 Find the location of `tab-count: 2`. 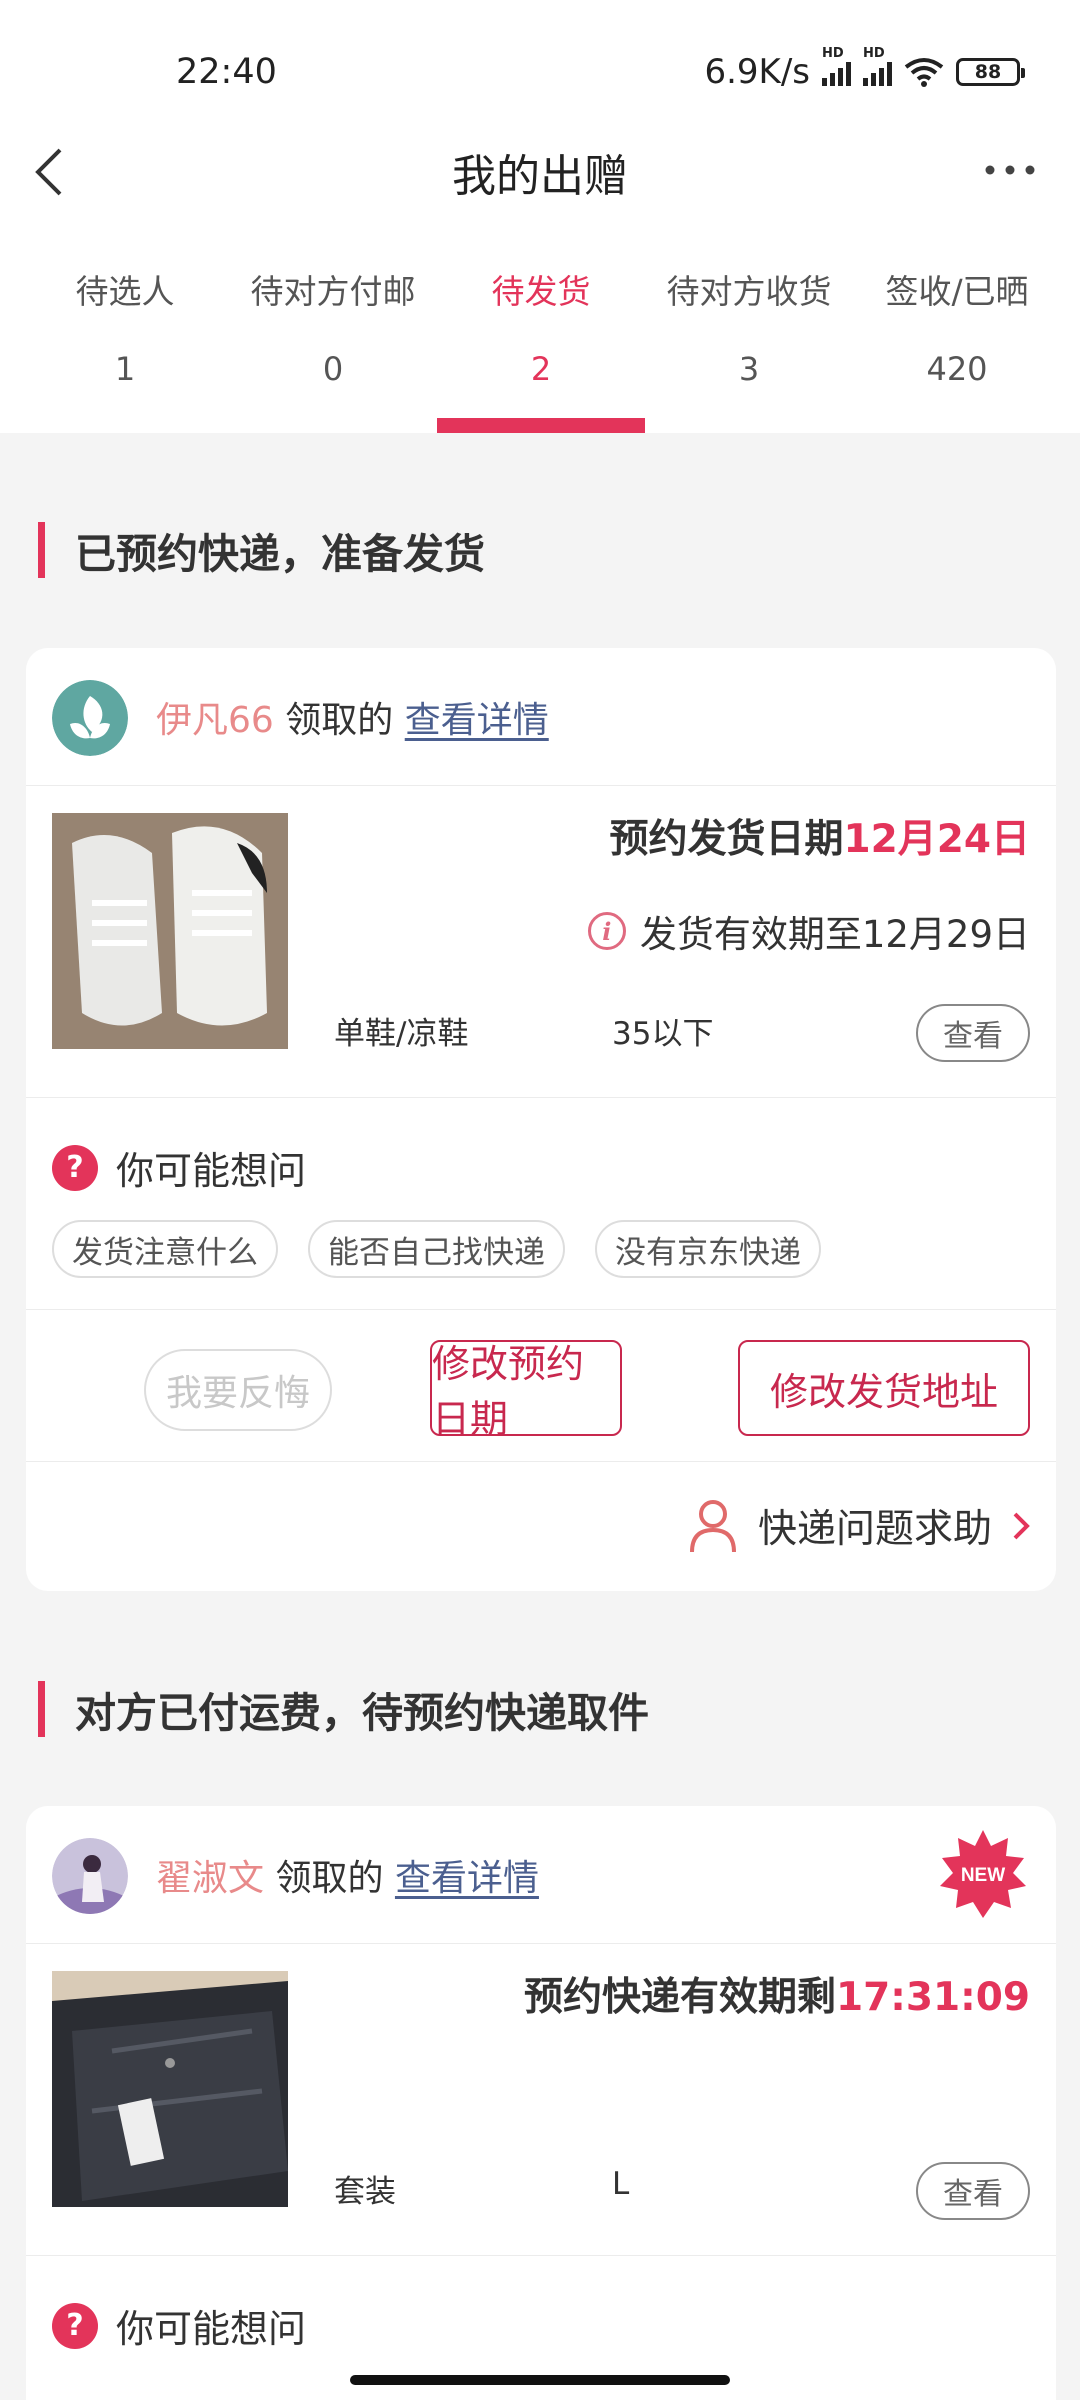

tab-count: 2 is located at coordinates (541, 369).